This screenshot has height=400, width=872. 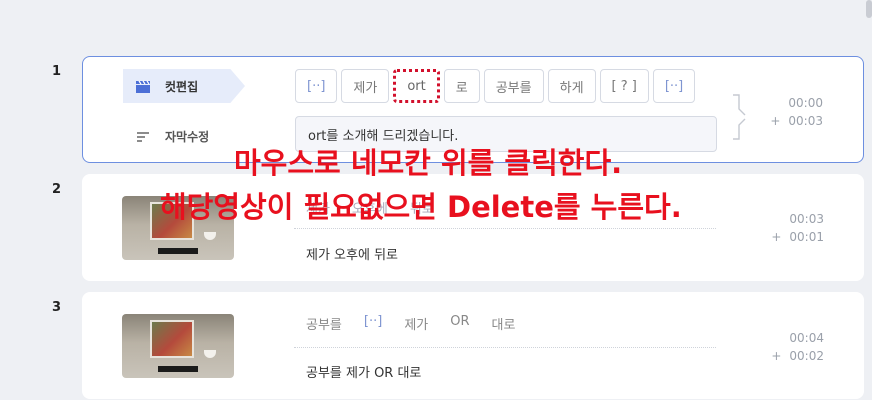 What do you see at coordinates (324, 323) in the screenshot?
I see `word-item: 공부를` at bounding box center [324, 323].